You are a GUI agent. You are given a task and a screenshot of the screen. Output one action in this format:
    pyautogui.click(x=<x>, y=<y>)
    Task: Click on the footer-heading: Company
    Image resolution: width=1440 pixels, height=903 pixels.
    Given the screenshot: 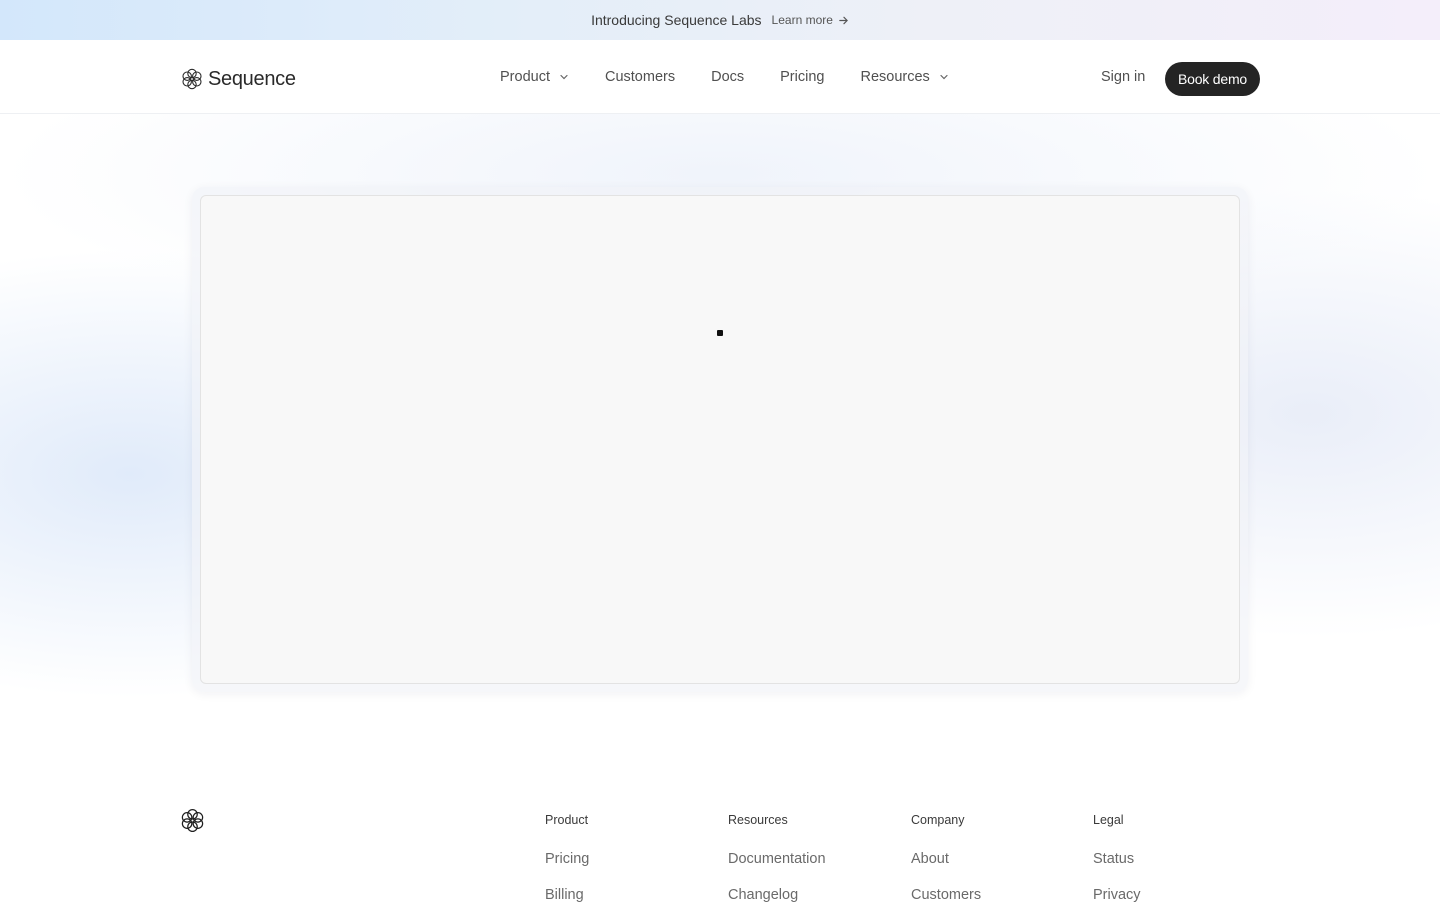 What is the action you would take?
    pyautogui.click(x=938, y=820)
    